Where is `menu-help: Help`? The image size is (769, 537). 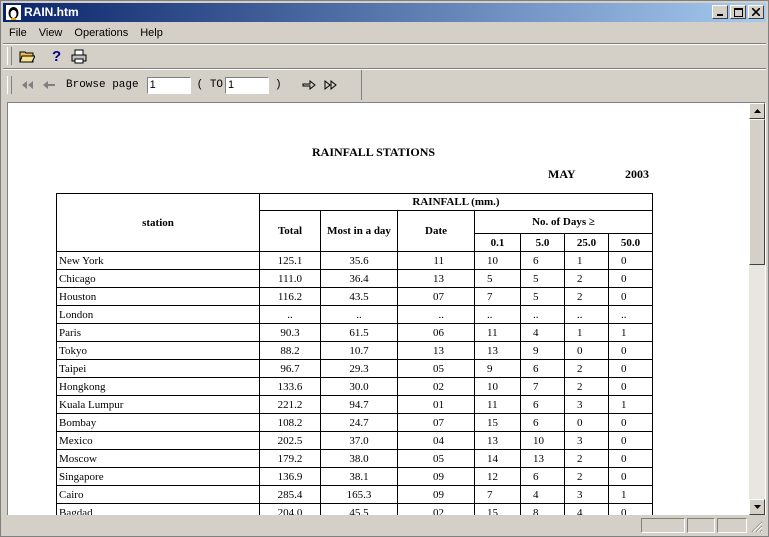
menu-help: Help is located at coordinates (151, 33).